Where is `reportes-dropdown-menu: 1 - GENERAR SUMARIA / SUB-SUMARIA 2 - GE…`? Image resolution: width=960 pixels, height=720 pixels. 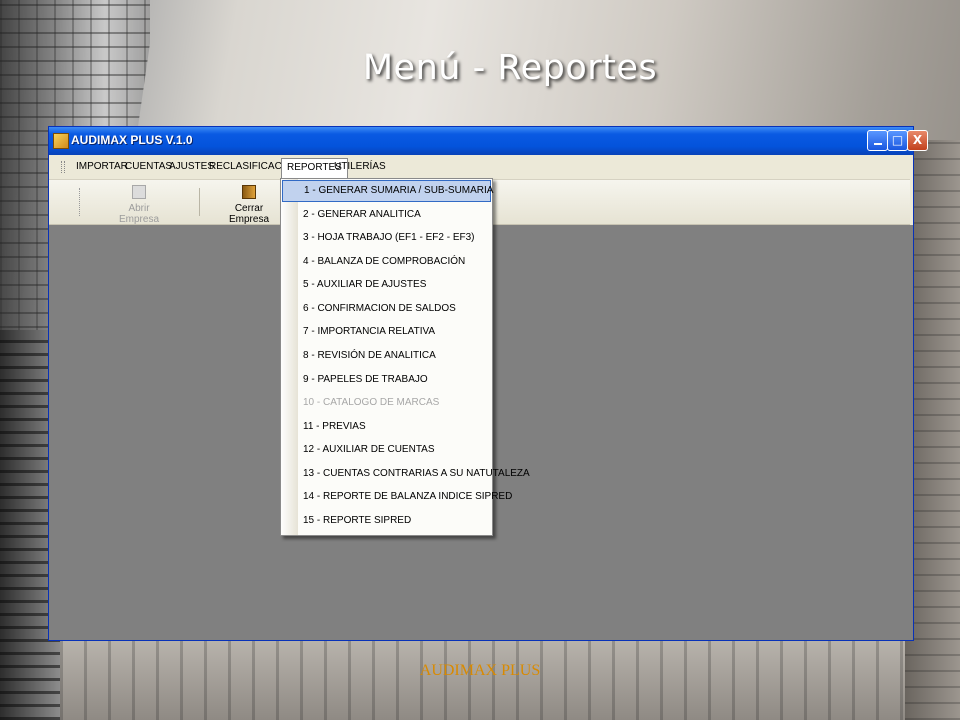 reportes-dropdown-menu: 1 - GENERAR SUMARIA / SUB-SUMARIA 2 - GE… is located at coordinates (405, 357).